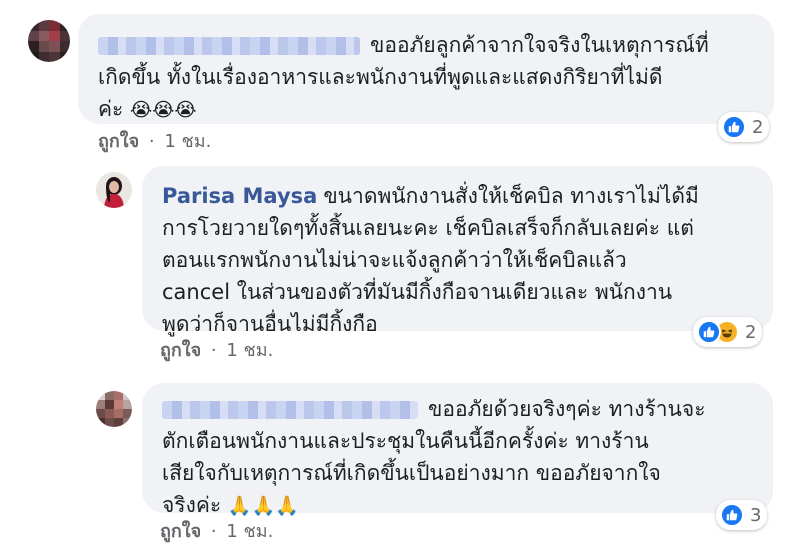  What do you see at coordinates (426, 109) in the screenshot?
I see `comment-line: ค่ะ 😭😭😭` at bounding box center [426, 109].